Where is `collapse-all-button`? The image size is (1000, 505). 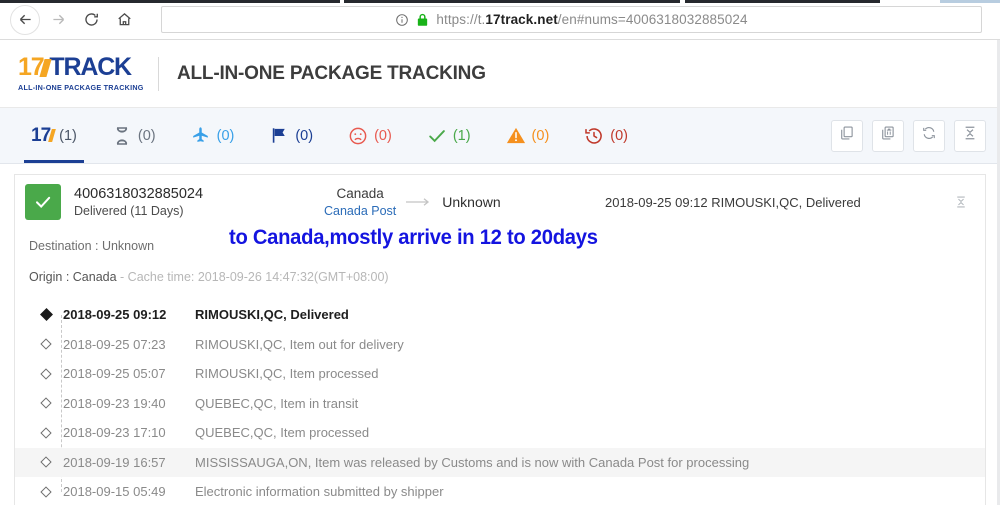 collapse-all-button is located at coordinates (970, 135).